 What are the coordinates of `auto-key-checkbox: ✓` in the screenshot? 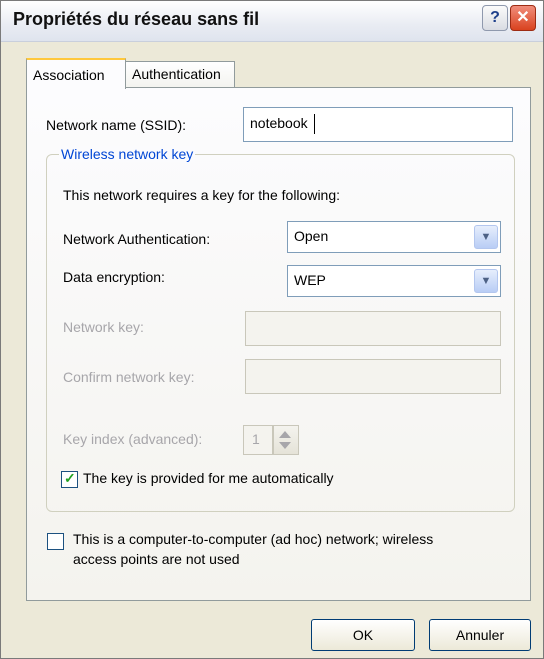 It's located at (69, 479).